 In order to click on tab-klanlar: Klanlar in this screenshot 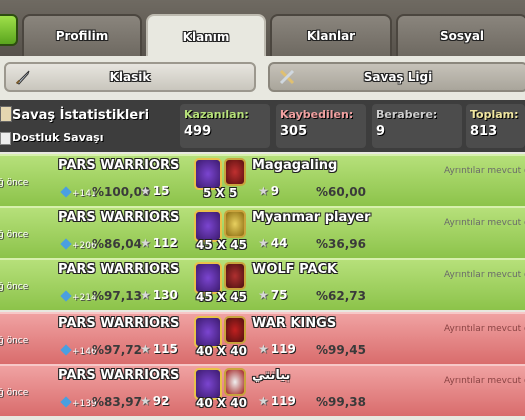, I will do `click(331, 35)`.